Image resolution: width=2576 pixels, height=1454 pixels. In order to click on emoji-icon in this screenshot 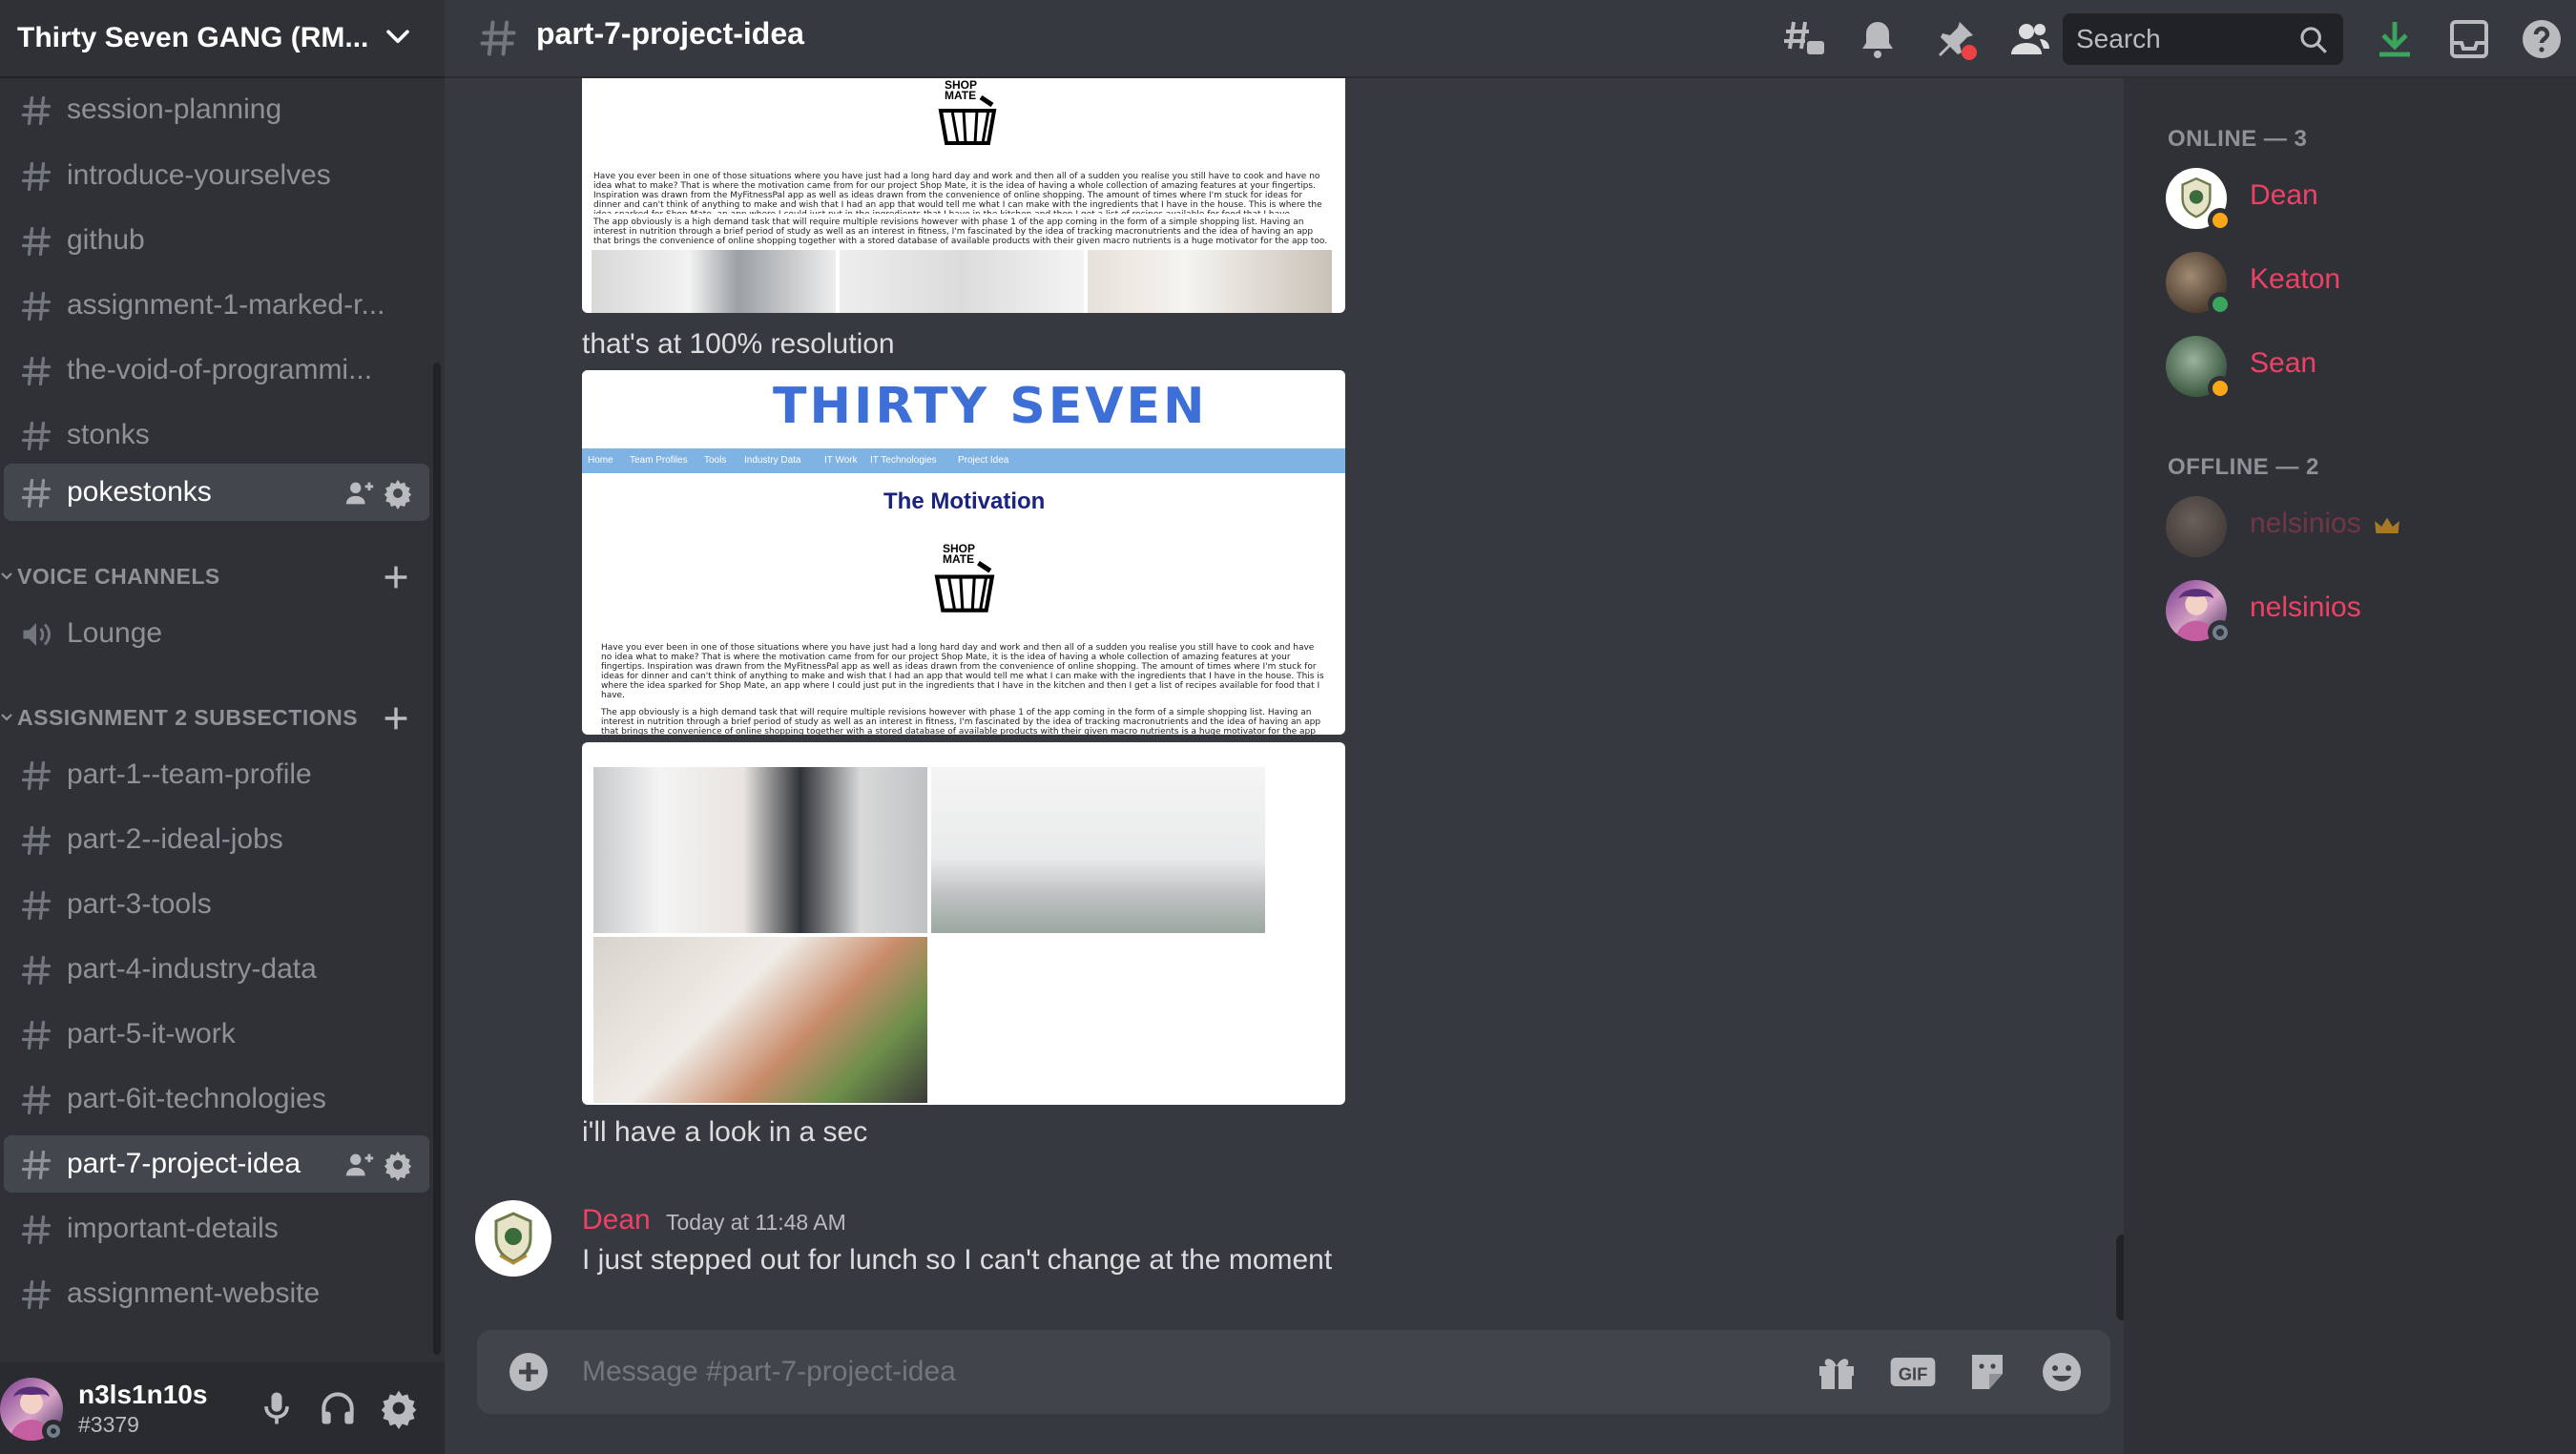, I will do `click(2062, 1372)`.